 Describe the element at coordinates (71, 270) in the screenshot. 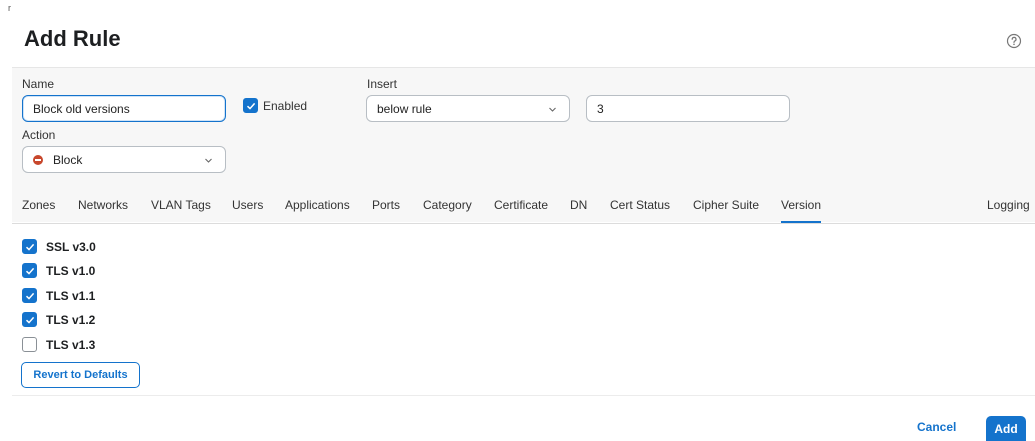

I see `version-label: TLS v1.0` at that location.